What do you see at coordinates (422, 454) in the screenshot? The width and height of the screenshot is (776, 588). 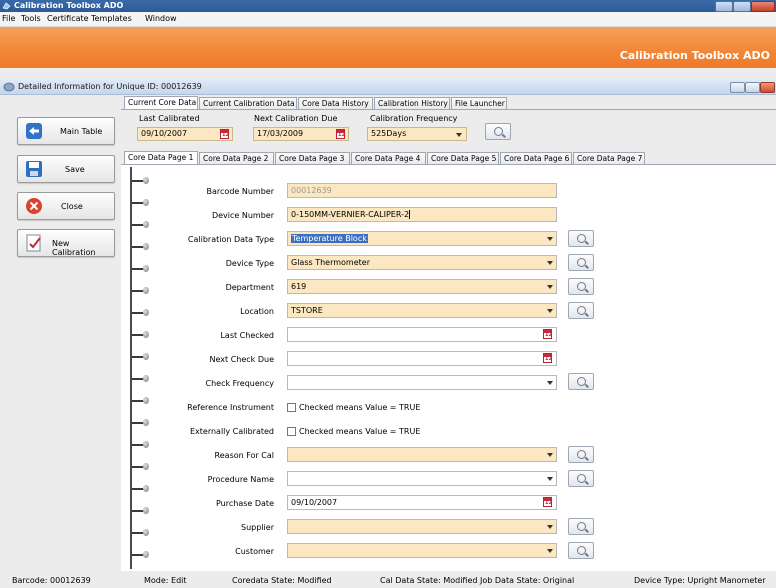 I see `reason-select` at bounding box center [422, 454].